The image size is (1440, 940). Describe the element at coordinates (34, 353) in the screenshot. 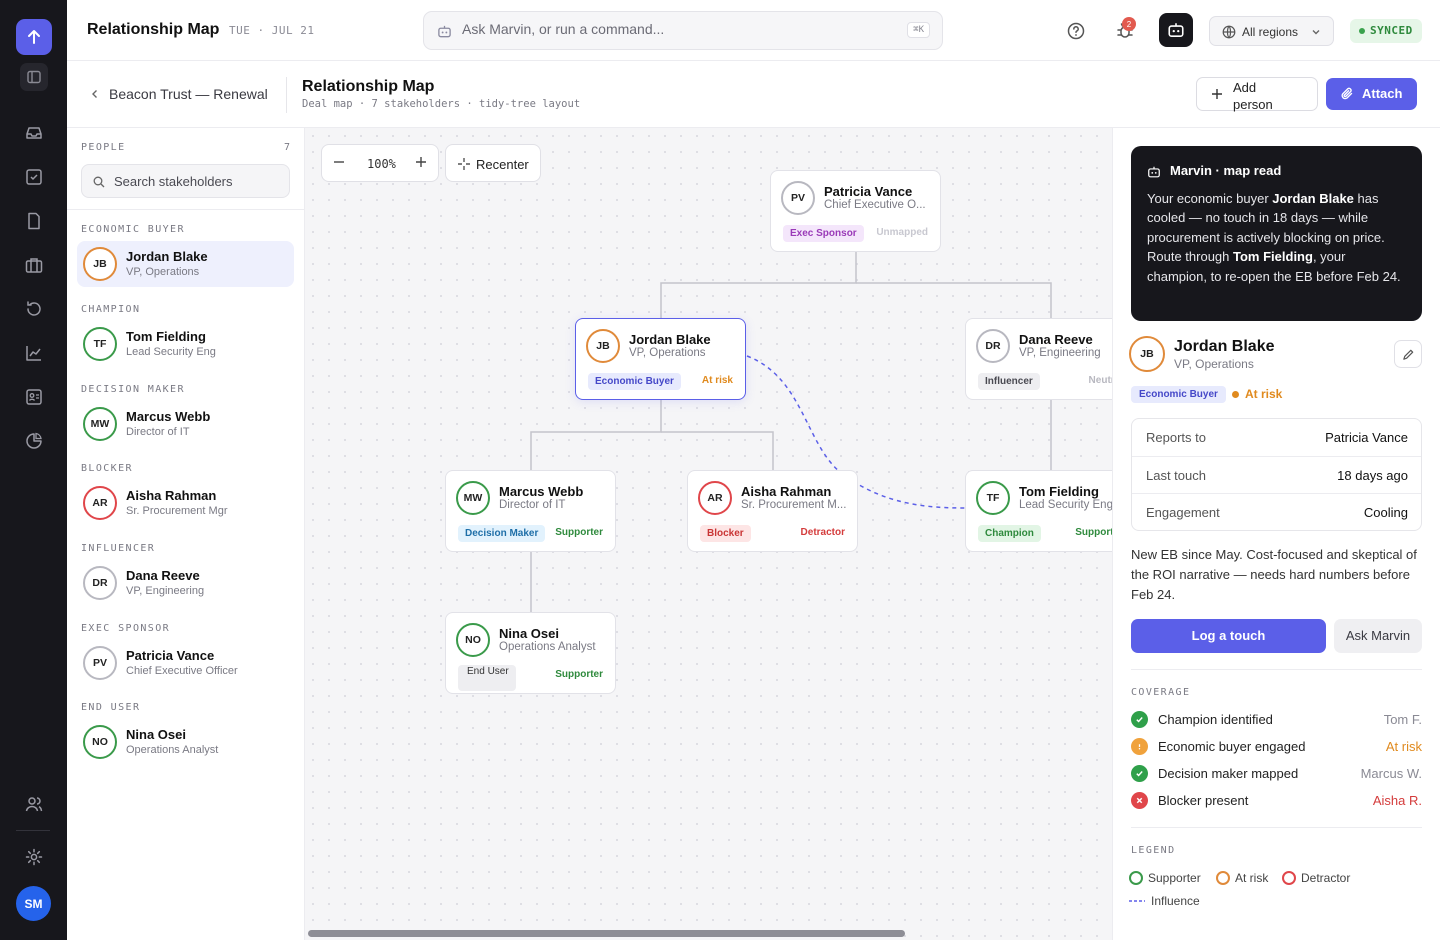

I see `nav-analytics` at that location.